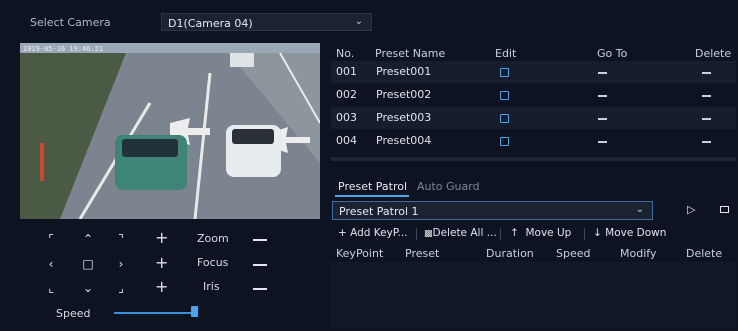 This screenshot has height=331, width=738. I want to click on ptz-down-button: ⌄, so click(88, 288).